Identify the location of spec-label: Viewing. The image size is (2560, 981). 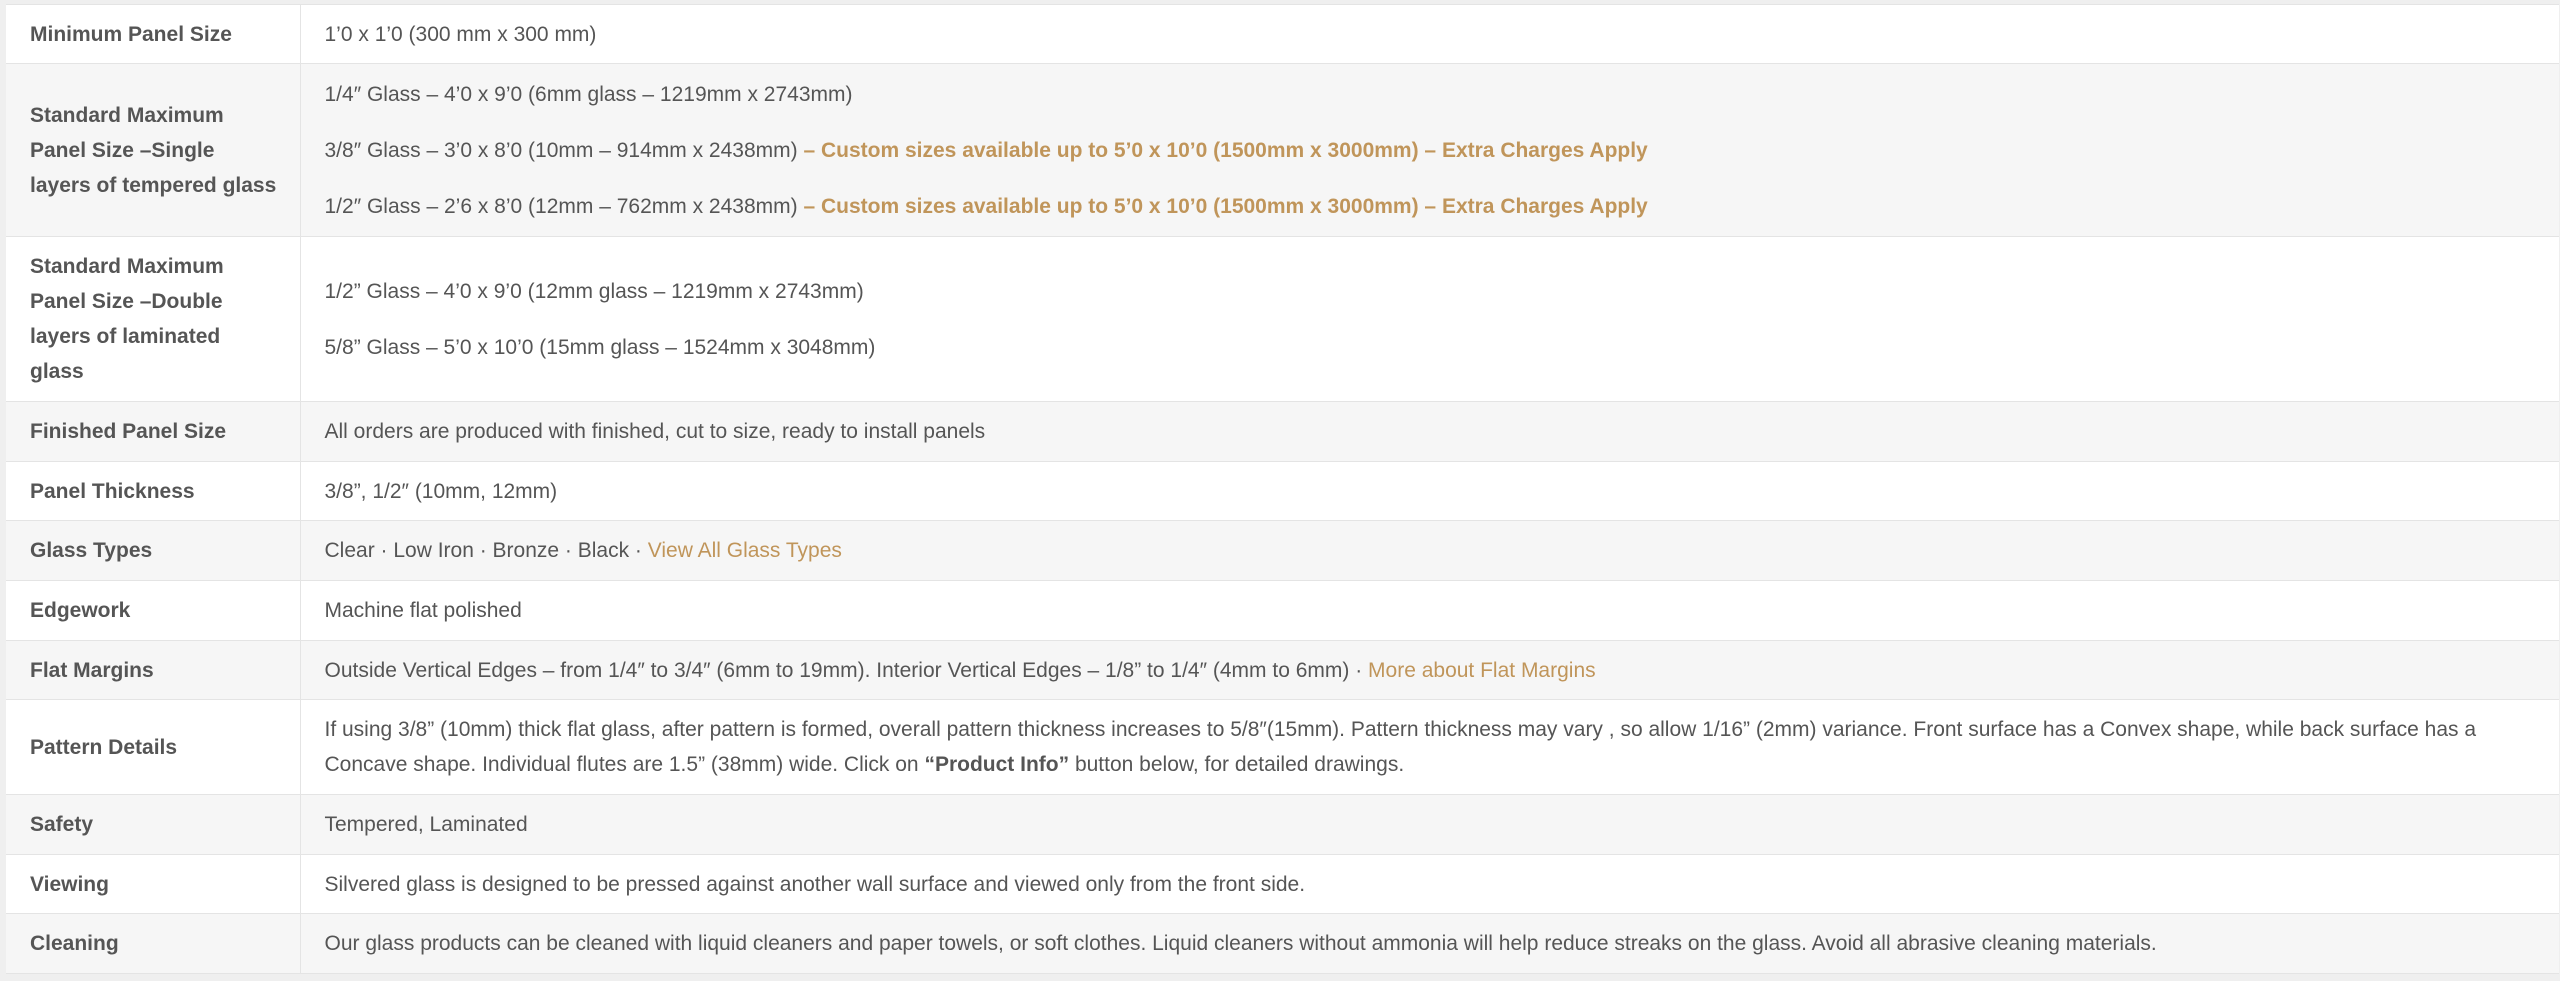
(153, 884).